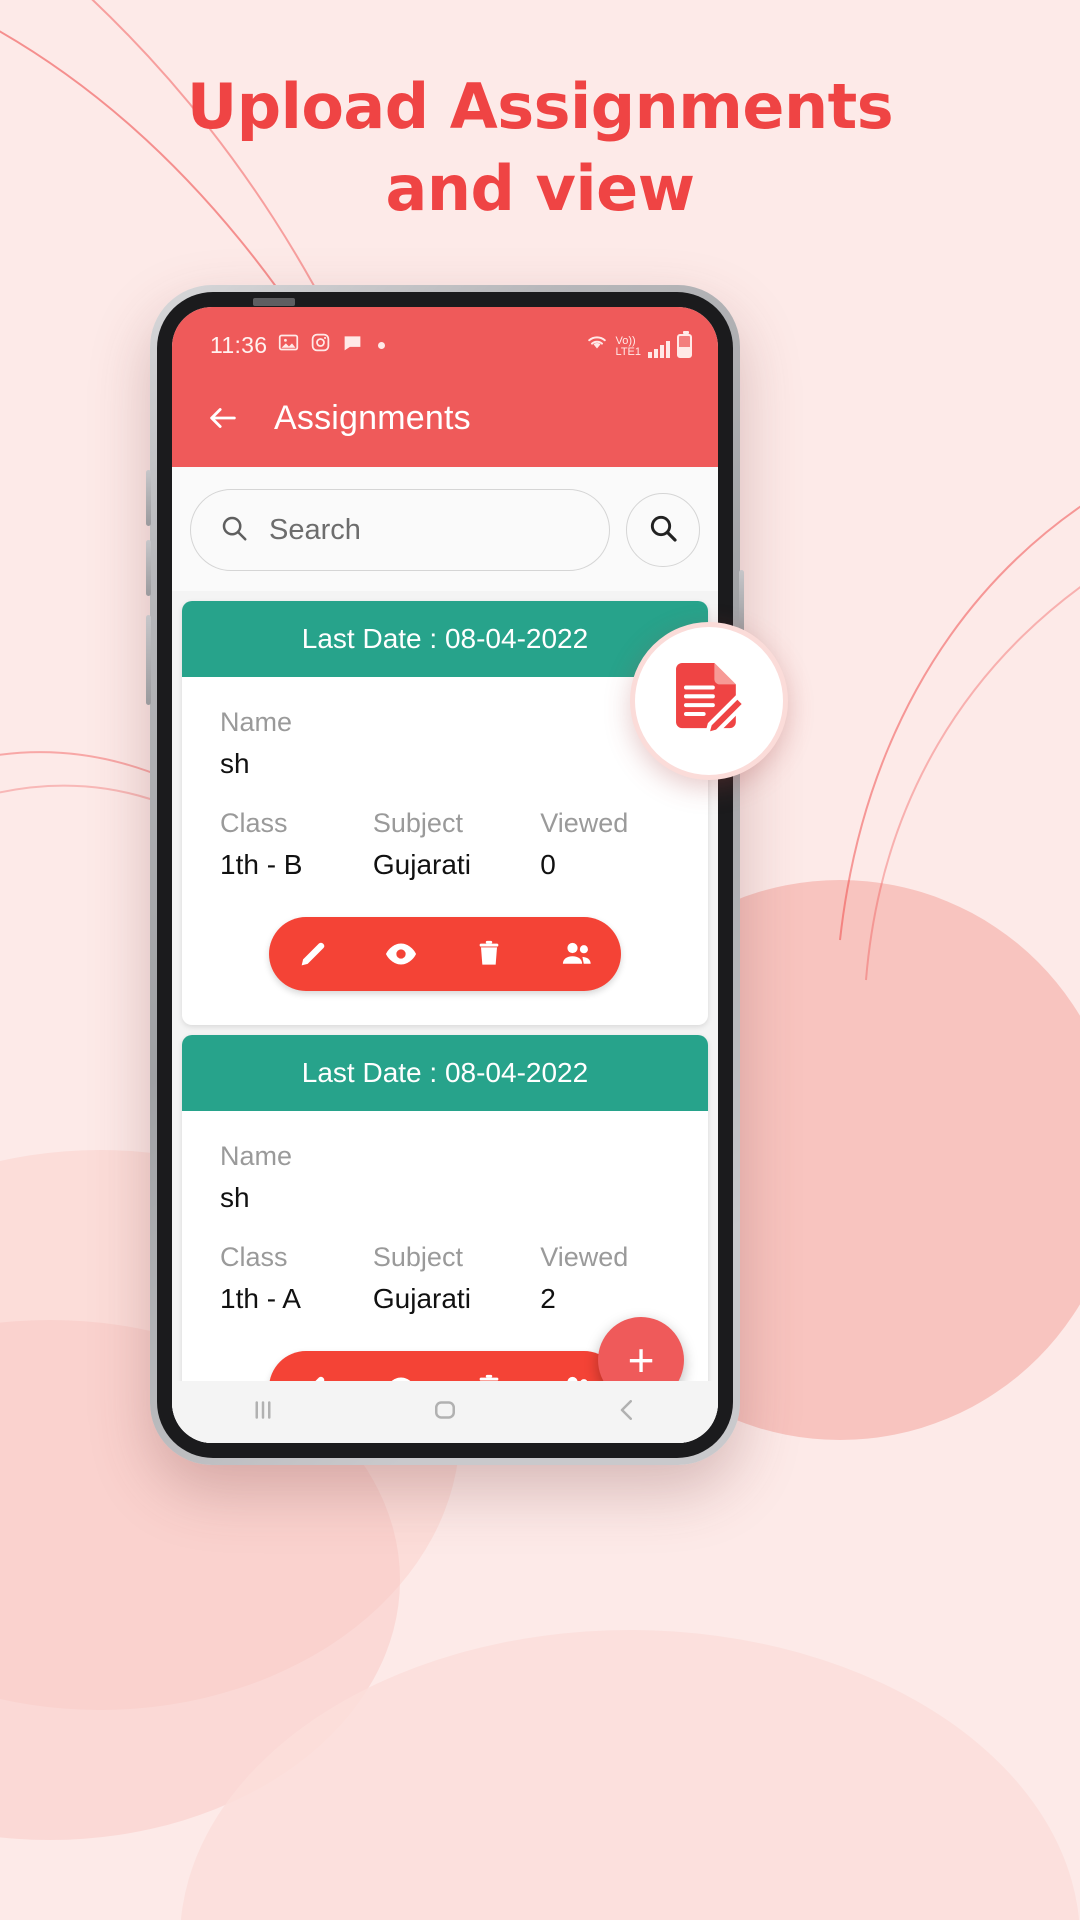 The height and width of the screenshot is (1920, 1080). Describe the element at coordinates (288, 345) in the screenshot. I see `image-icon` at that location.